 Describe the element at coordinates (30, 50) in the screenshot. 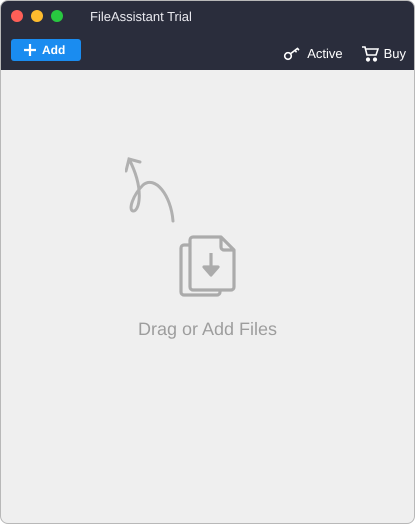

I see `plus-icon` at that location.